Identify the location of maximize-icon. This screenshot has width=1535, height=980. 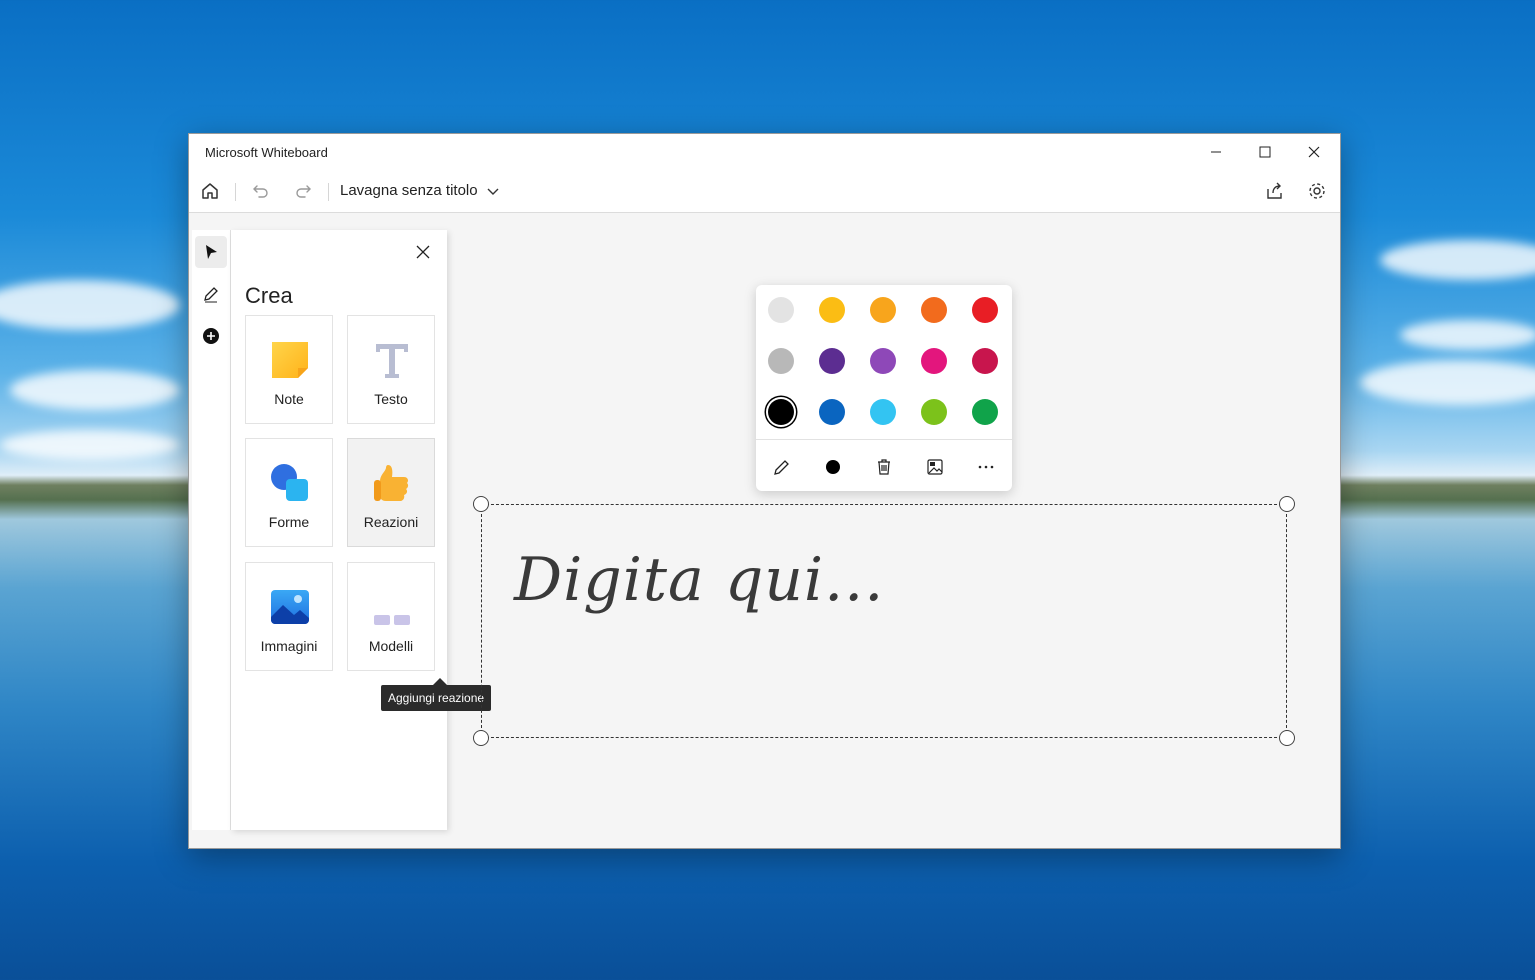
(1265, 152).